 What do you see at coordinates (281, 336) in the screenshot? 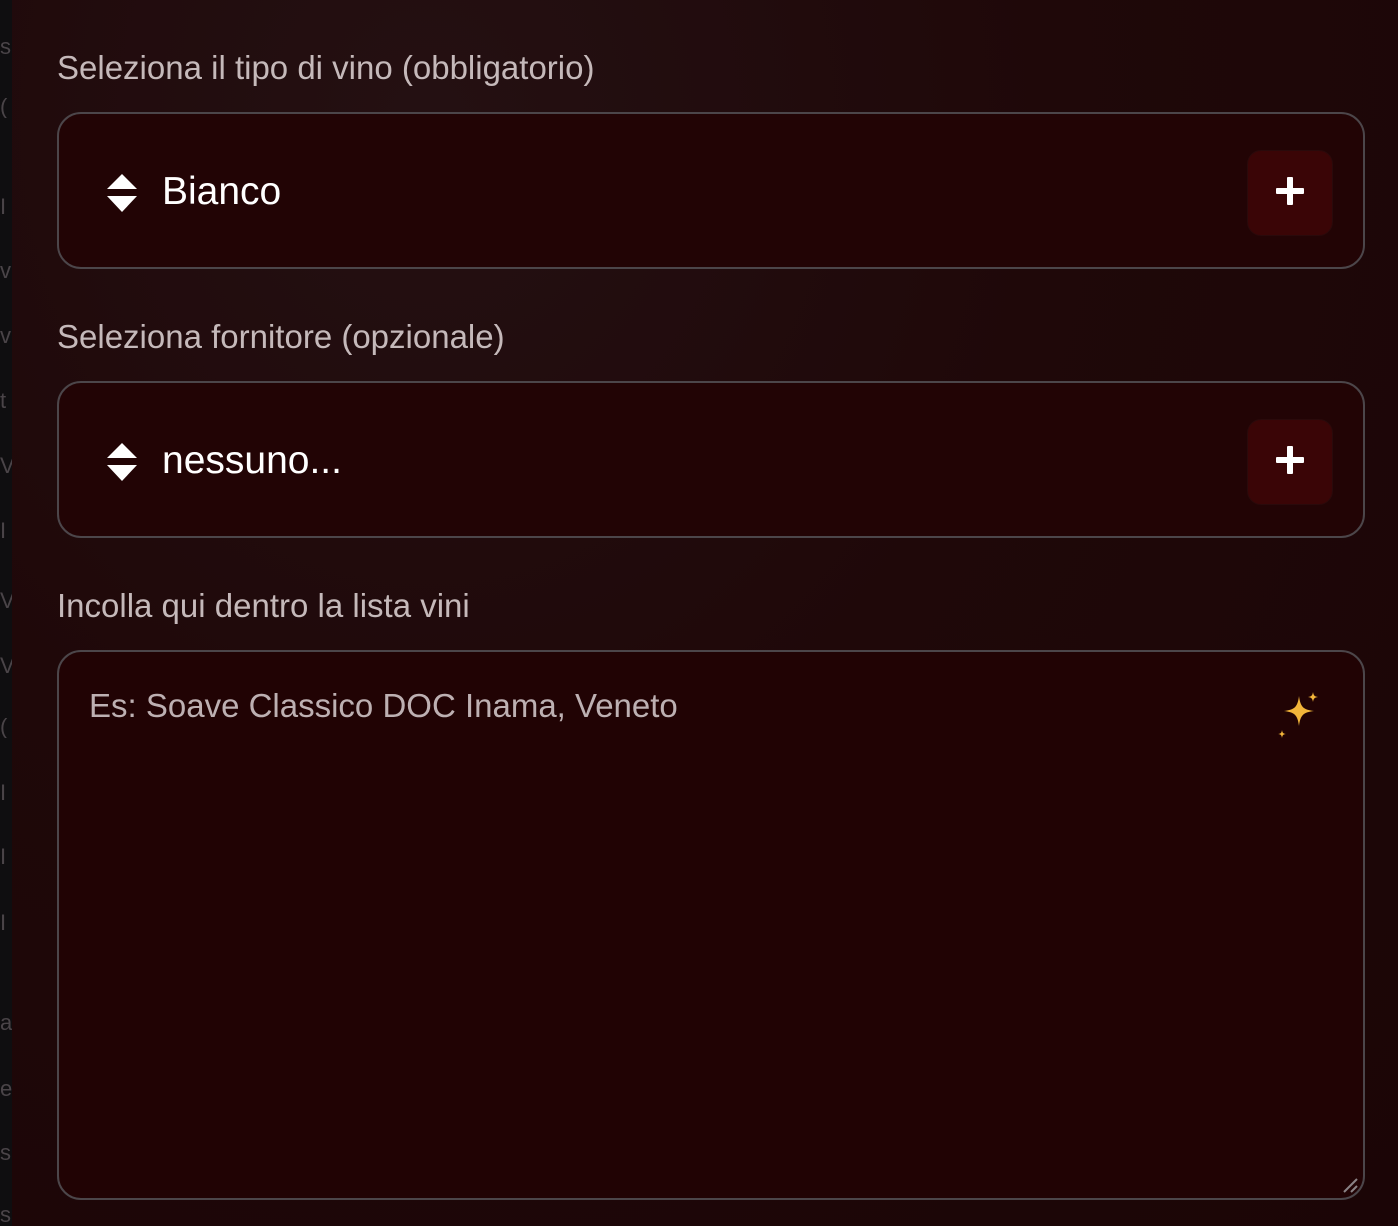
I see `supplier-label: Seleziona fornitore (opzionale)` at bounding box center [281, 336].